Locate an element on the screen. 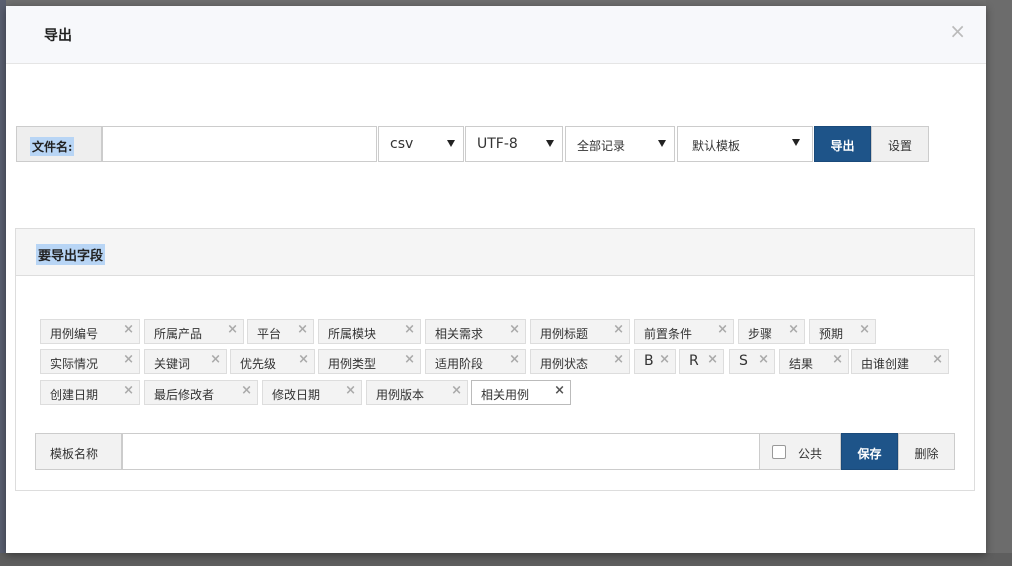 This screenshot has width=1012, height=566. export-button-label: 导出 is located at coordinates (842, 146).